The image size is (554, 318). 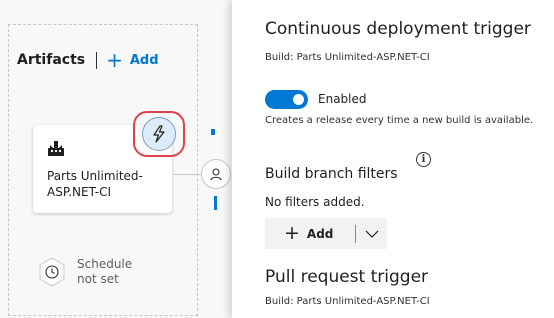 I want to click on chevron-down-icon, so click(x=371, y=234).